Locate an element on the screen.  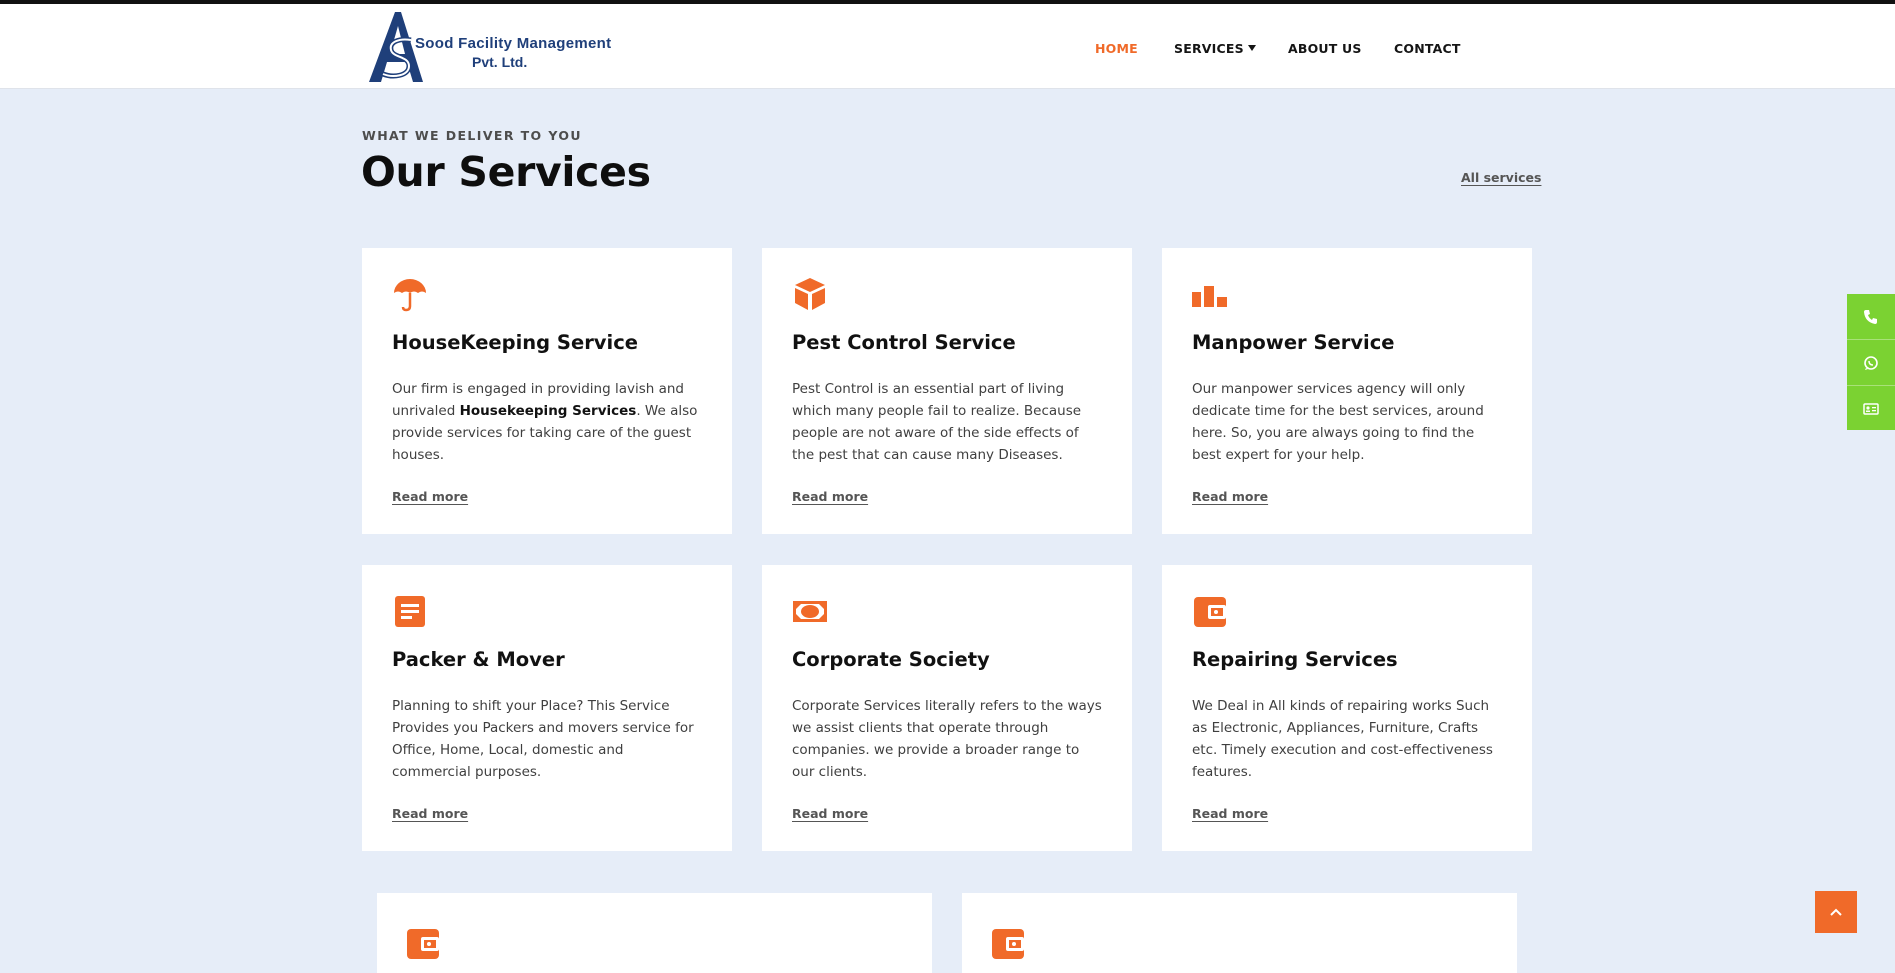
bar-chart-icon is located at coordinates (1209, 296).